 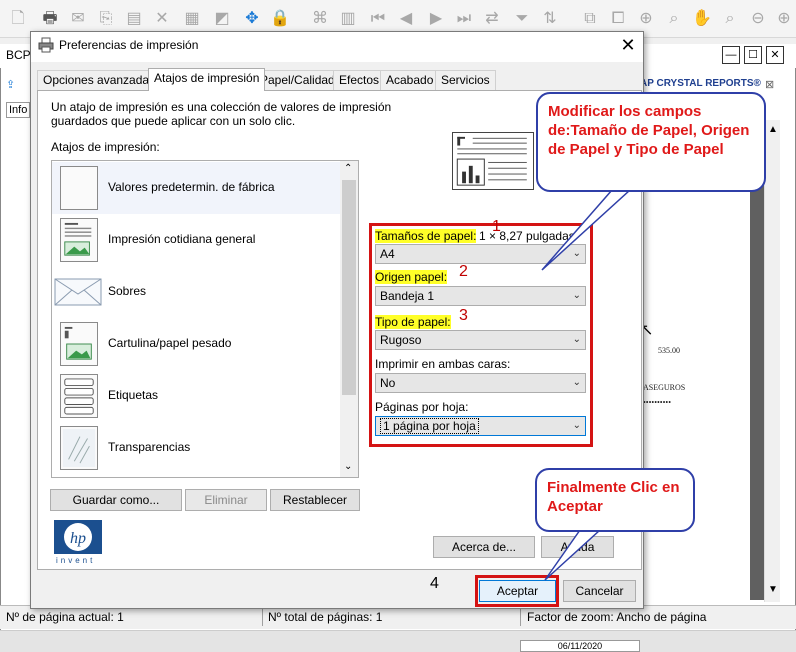 I want to click on info-tab: Info, so click(x=18, y=110).